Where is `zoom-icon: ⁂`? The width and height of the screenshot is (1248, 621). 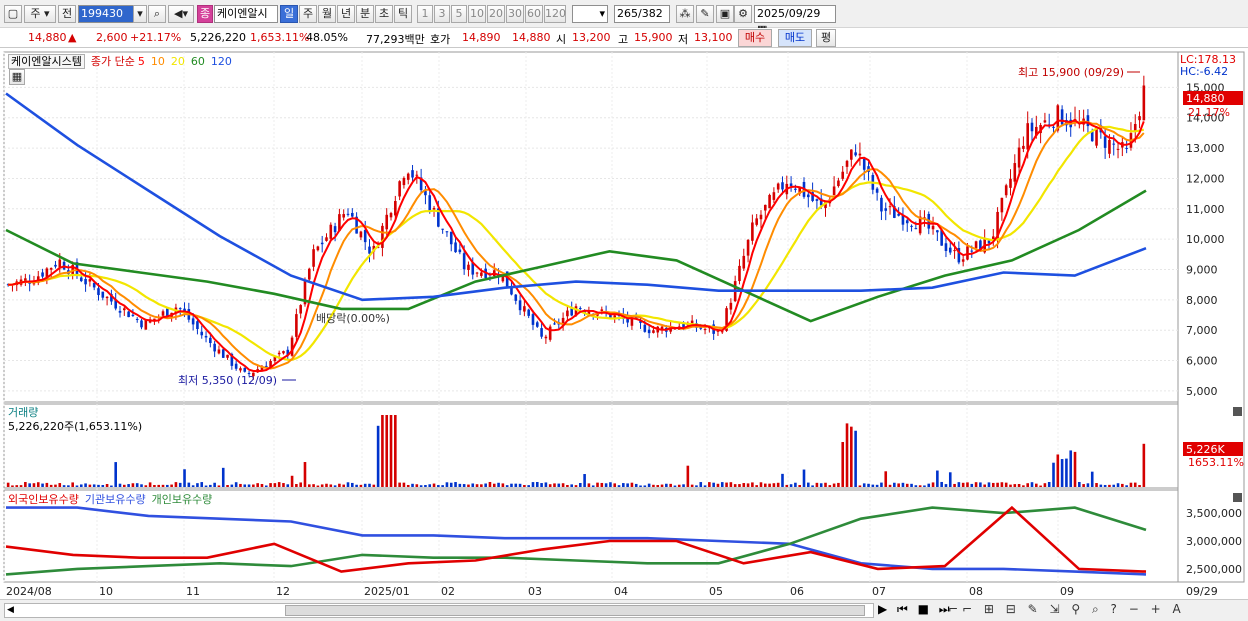 zoom-icon: ⁂ is located at coordinates (685, 14).